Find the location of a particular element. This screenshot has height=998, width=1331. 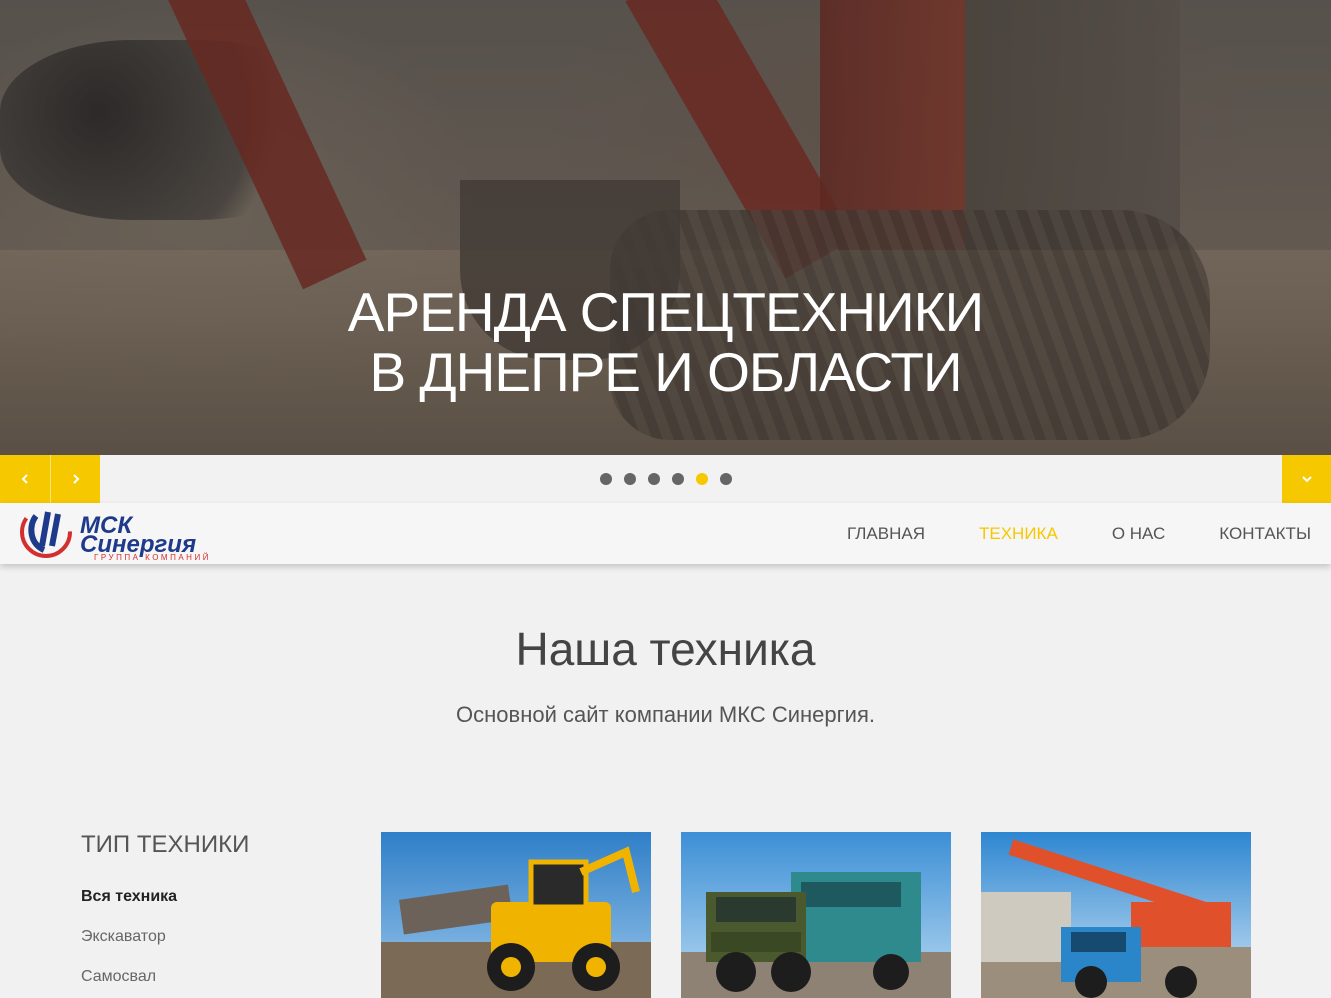

slider-next-button is located at coordinates (75, 479).